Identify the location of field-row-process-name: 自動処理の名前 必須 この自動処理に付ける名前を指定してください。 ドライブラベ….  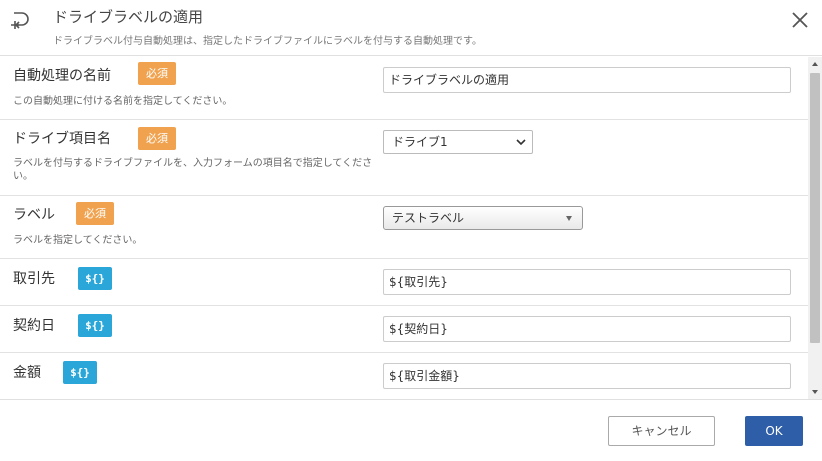
(404, 88).